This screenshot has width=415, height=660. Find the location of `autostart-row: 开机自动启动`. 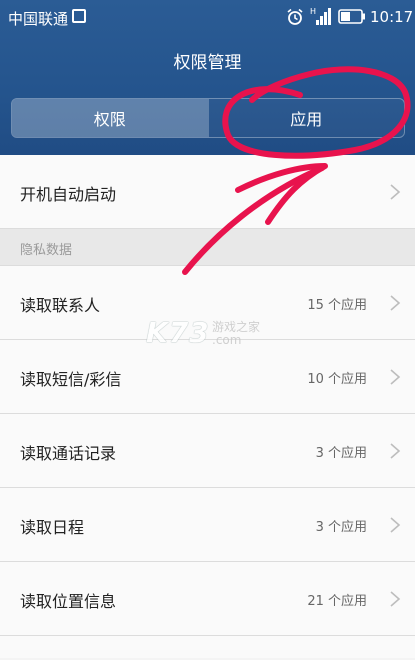

autostart-row: 开机自动启动 is located at coordinates (207, 192).